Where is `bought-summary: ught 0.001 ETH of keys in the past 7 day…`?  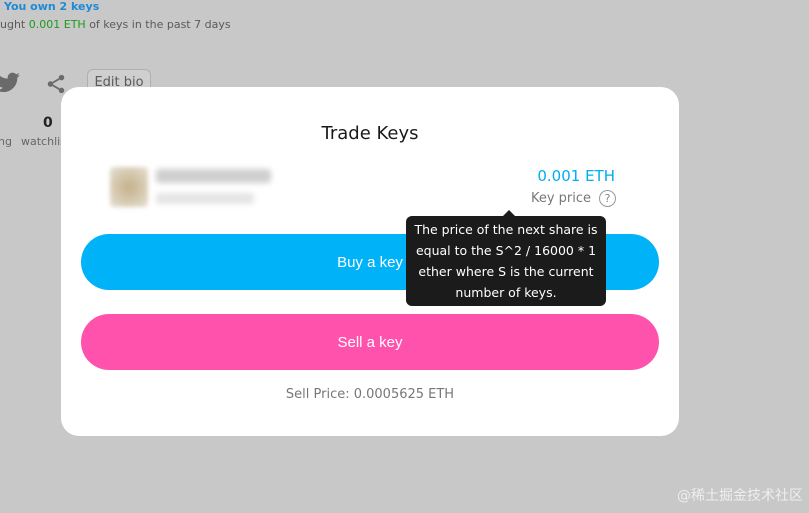
bought-summary: ught 0.001 ETH of keys in the past 7 day… is located at coordinates (115, 24).